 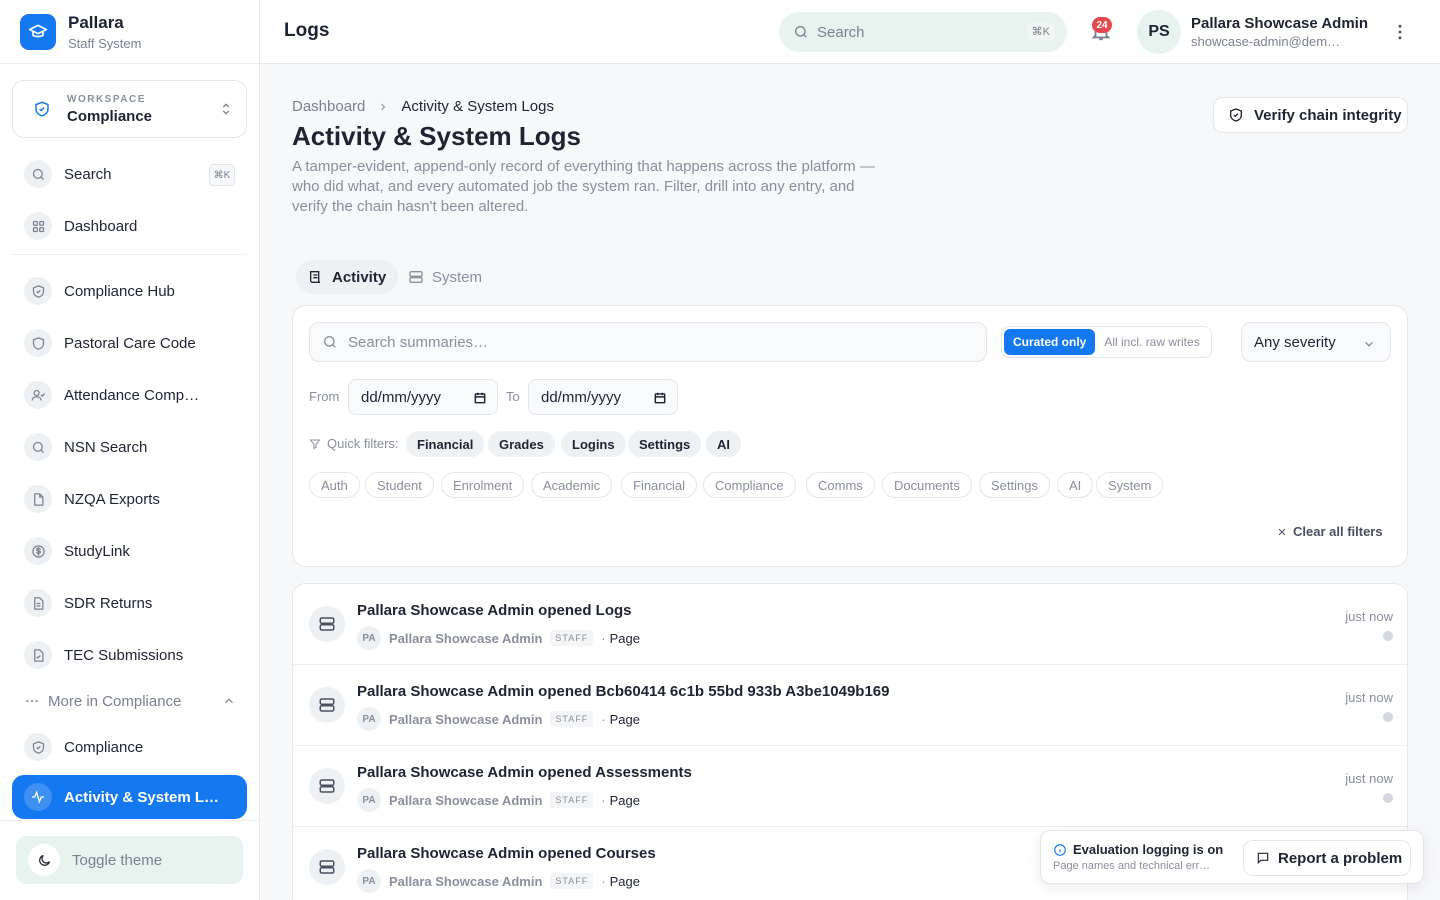 I want to click on category-chip: Compliance, so click(x=749, y=485).